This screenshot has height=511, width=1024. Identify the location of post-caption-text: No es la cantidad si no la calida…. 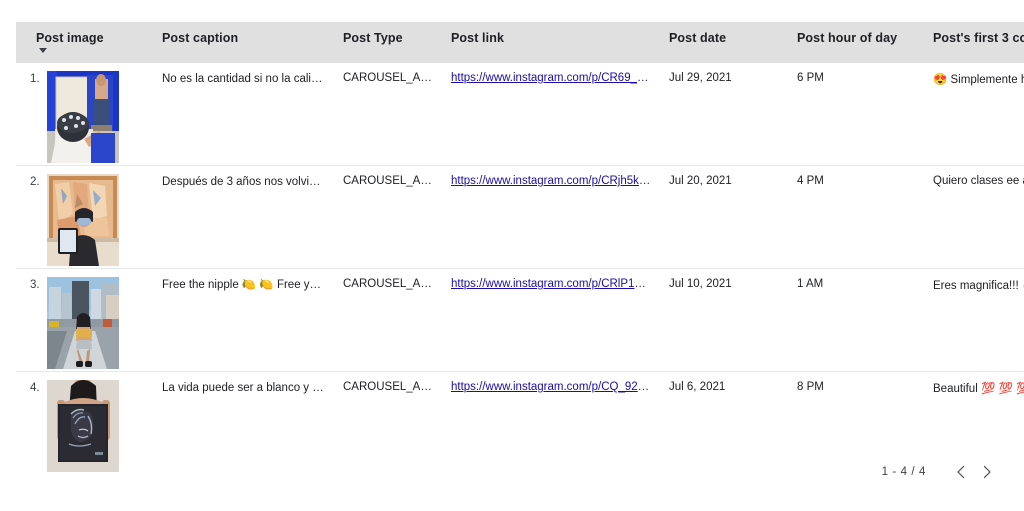
(244, 79).